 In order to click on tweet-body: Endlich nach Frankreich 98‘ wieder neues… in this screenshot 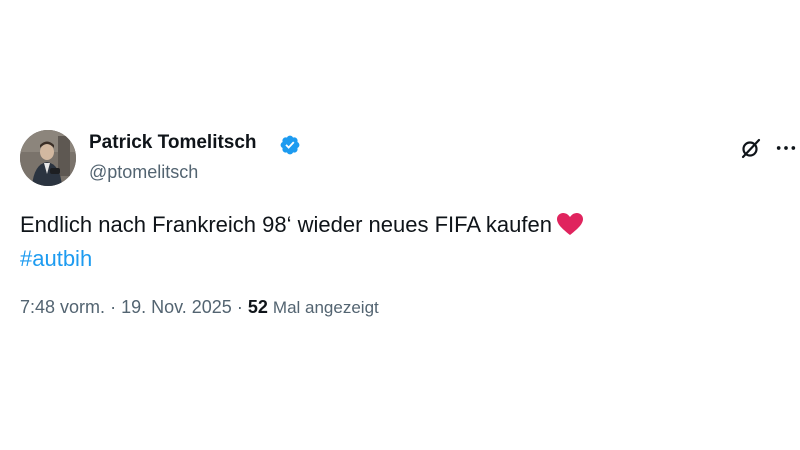, I will do `click(286, 224)`.